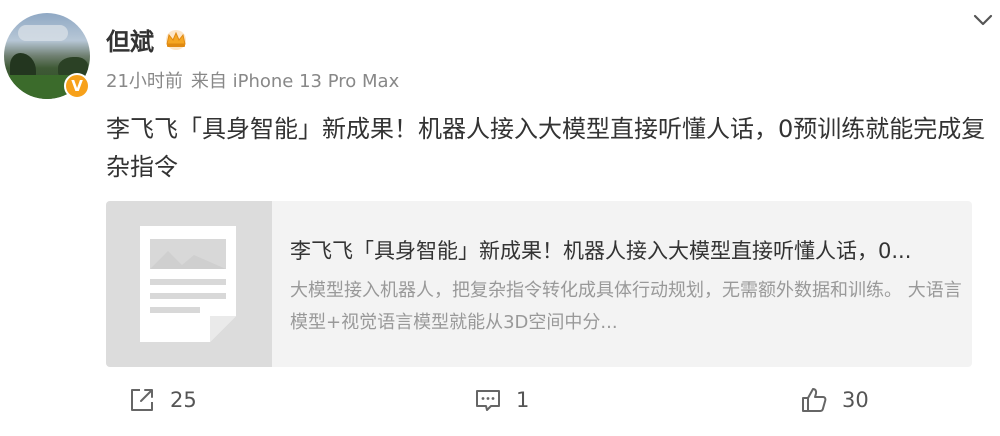 The height and width of the screenshot is (436, 1000). Describe the element at coordinates (814, 400) in the screenshot. I see `like-icon` at that location.